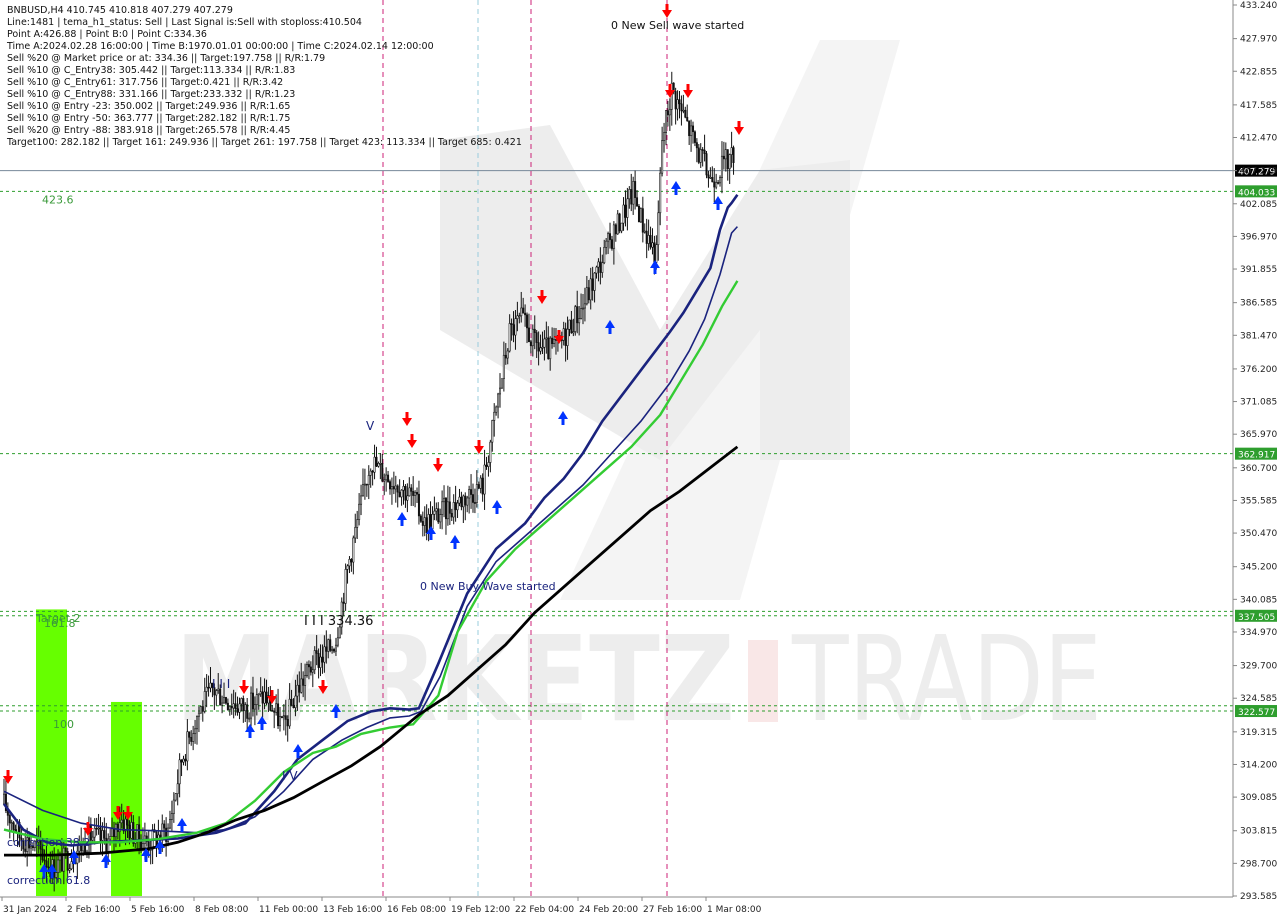 This screenshot has width=1280, height=924. Describe the element at coordinates (608, 910) in the screenshot. I see `x-tick-label: 24 Feb 20:00` at that location.